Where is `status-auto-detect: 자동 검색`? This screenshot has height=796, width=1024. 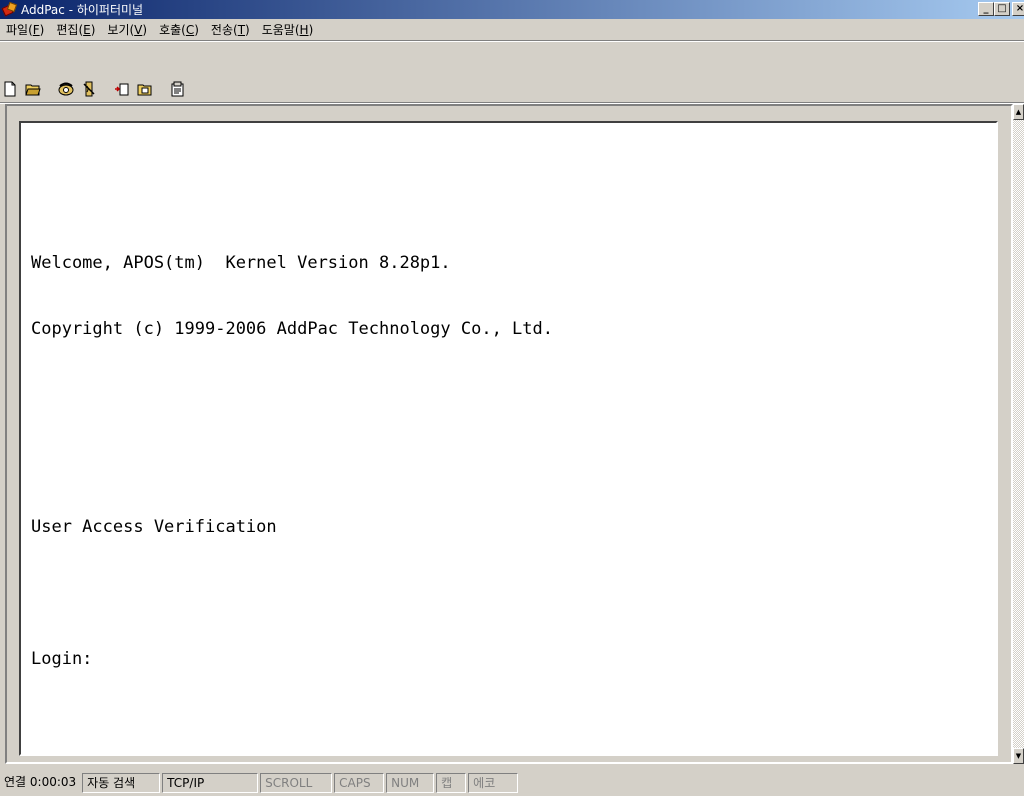 status-auto-detect: 자동 검색 is located at coordinates (121, 783).